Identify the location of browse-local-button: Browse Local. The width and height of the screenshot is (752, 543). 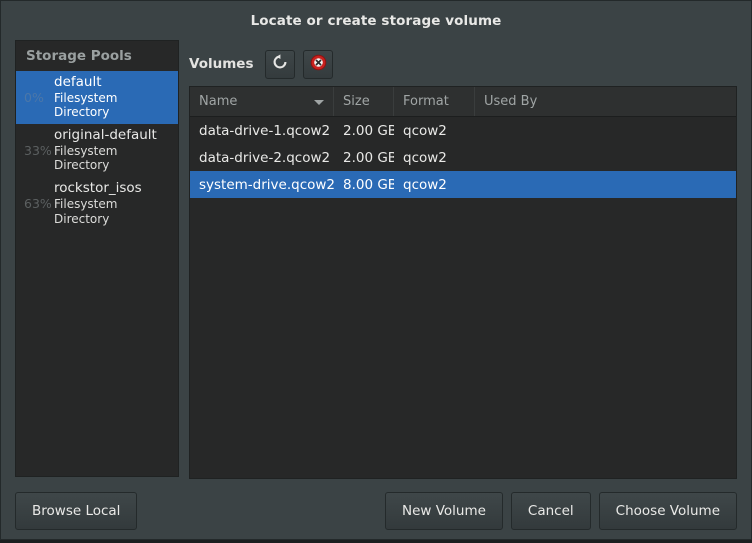
(76, 511).